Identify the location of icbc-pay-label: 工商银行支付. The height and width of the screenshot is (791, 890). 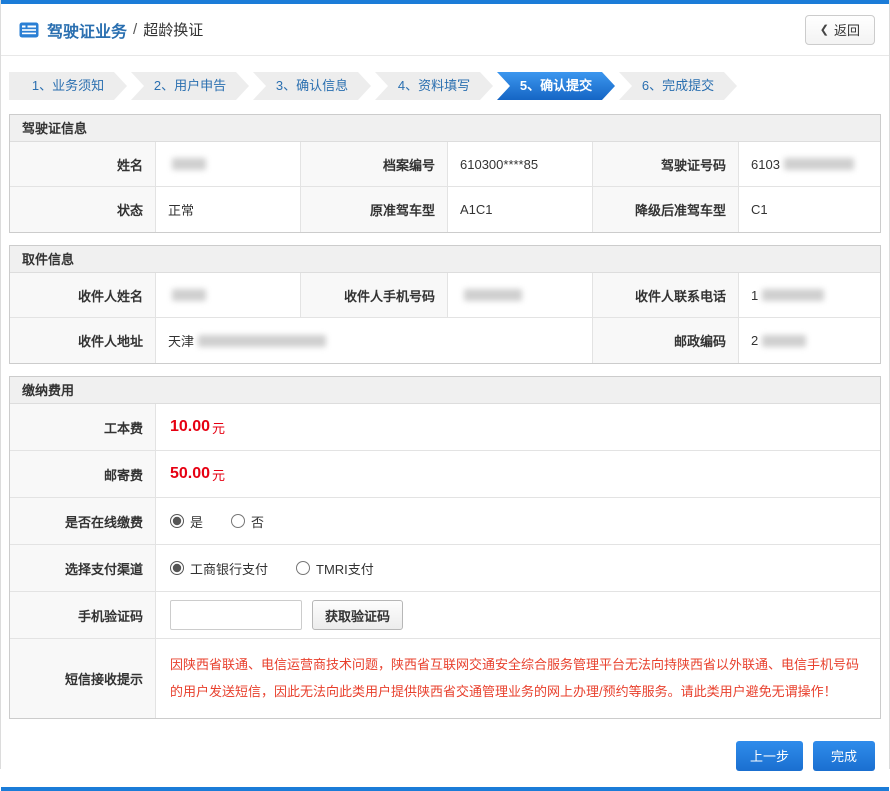
(229, 569).